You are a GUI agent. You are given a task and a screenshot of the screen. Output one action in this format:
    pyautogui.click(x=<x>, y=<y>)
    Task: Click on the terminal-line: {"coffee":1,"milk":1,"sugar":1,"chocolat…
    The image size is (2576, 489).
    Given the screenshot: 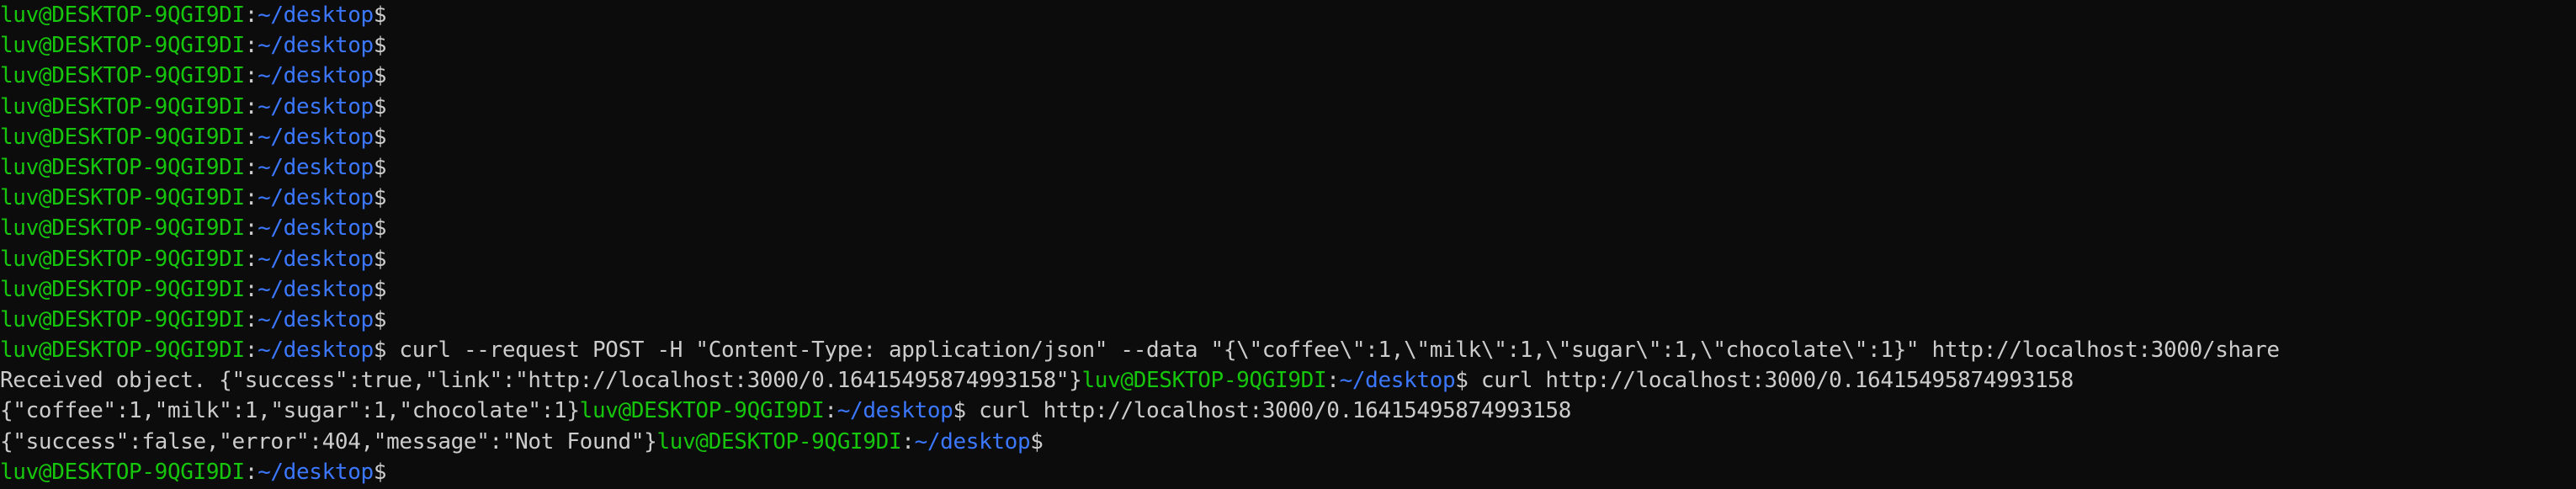 What is the action you would take?
    pyautogui.click(x=1288, y=411)
    